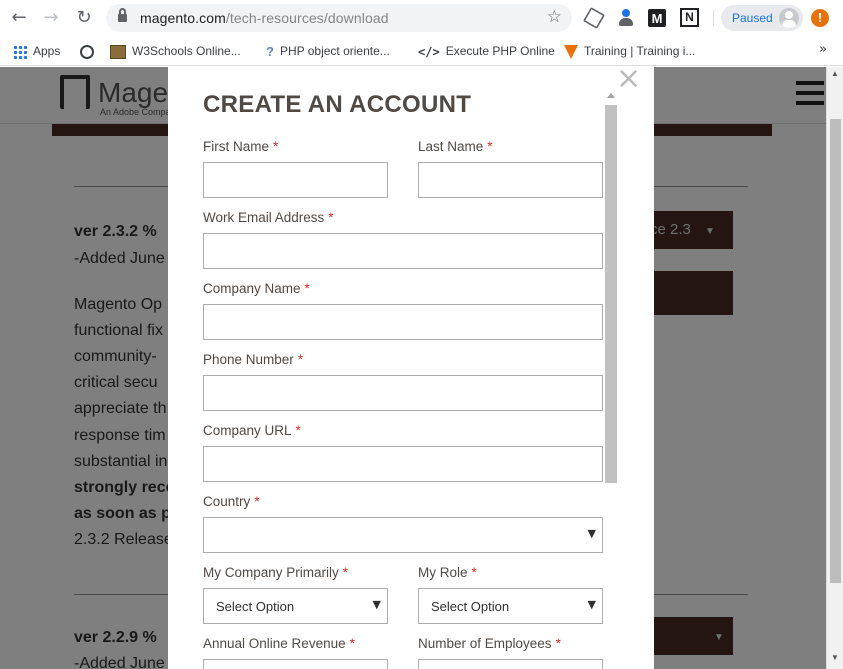 The image size is (843, 669). I want to click on phone-number-label: Phone Number *, so click(253, 359).